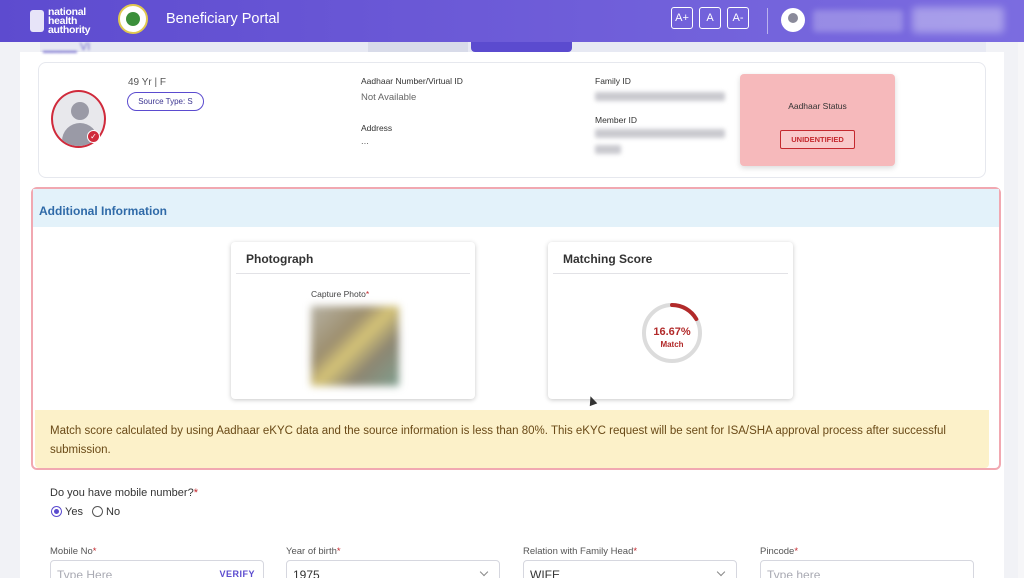 The height and width of the screenshot is (578, 1024). Describe the element at coordinates (672, 332) in the screenshot. I see `score-percentage: 16.67%` at that location.